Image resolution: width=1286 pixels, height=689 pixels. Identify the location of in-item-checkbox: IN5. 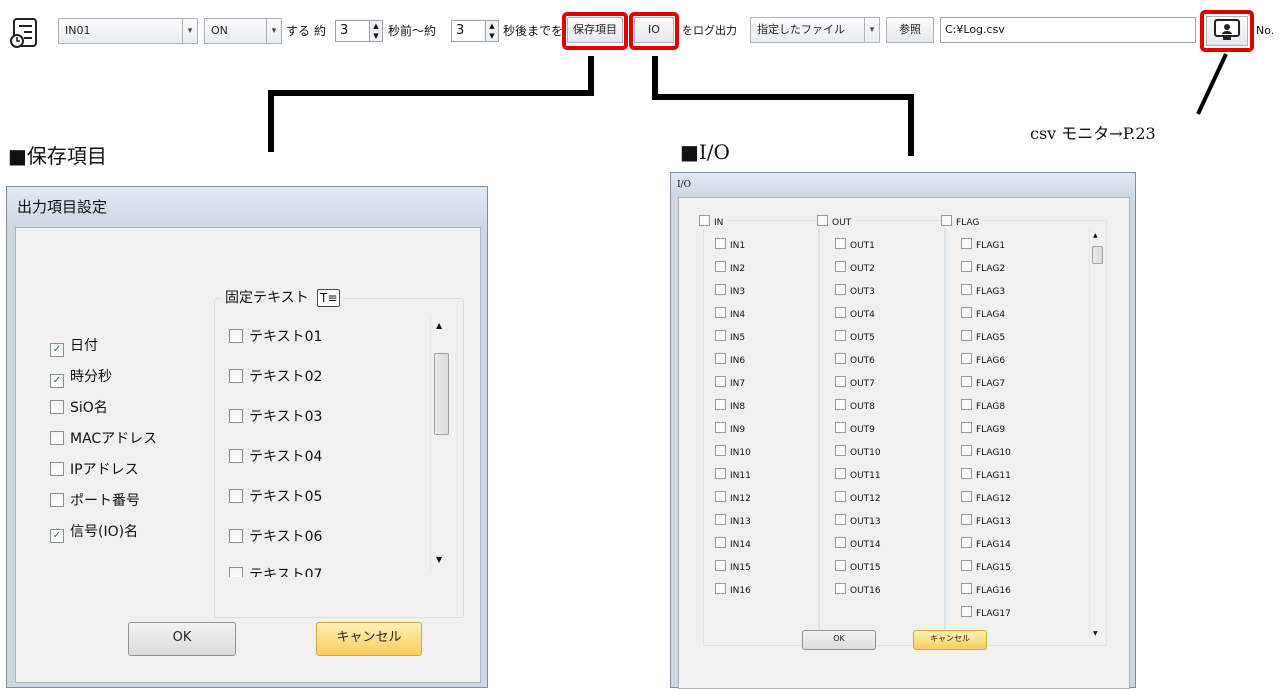
(730, 336).